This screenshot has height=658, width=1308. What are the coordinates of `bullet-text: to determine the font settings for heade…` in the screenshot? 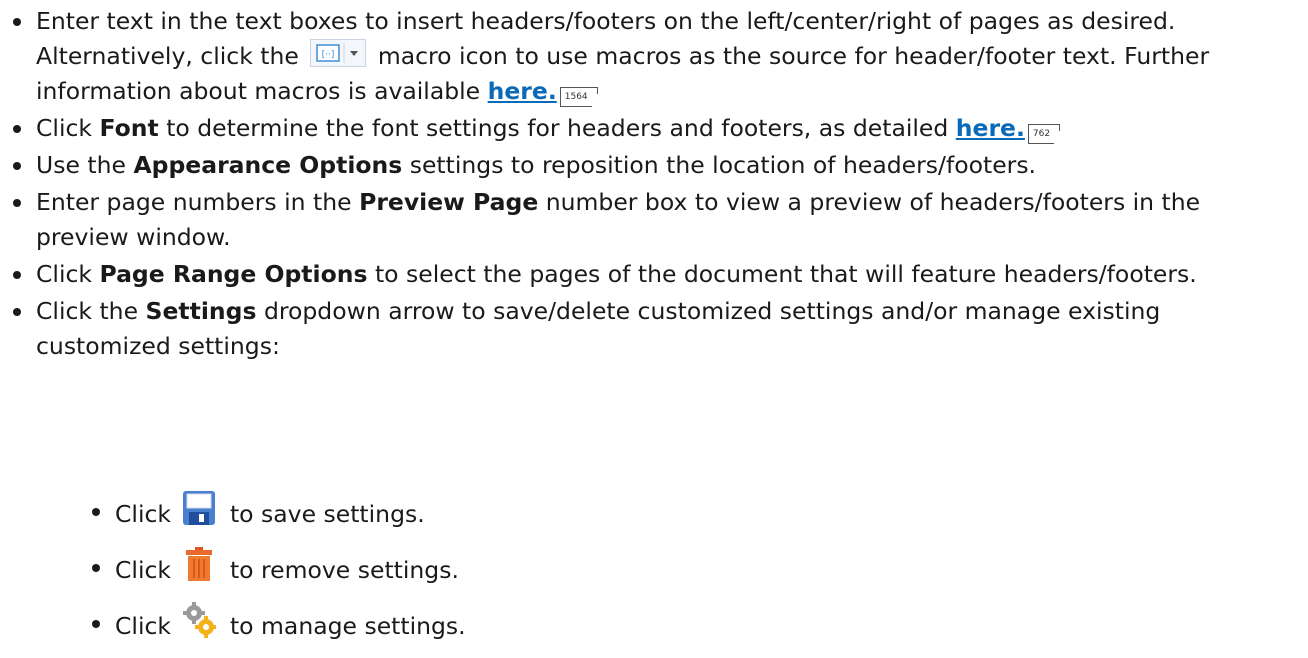 It's located at (557, 128).